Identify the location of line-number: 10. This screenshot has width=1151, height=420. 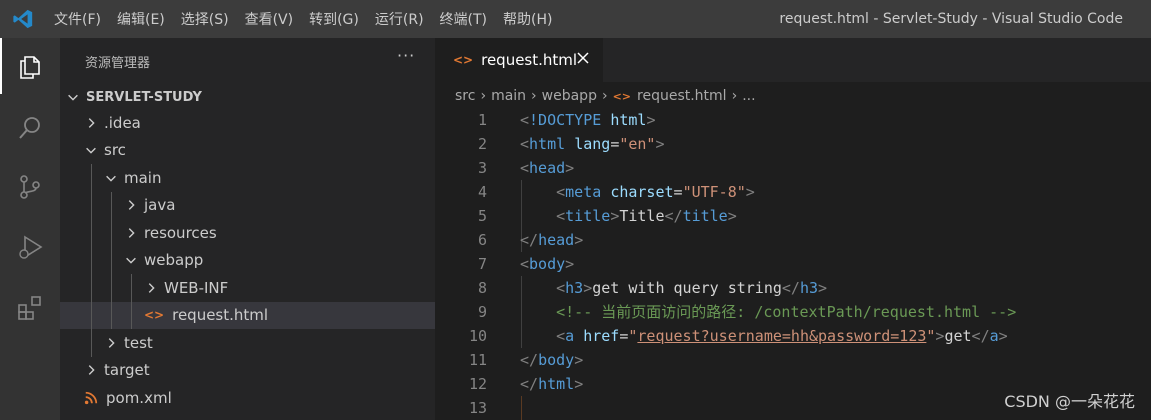
(477, 336).